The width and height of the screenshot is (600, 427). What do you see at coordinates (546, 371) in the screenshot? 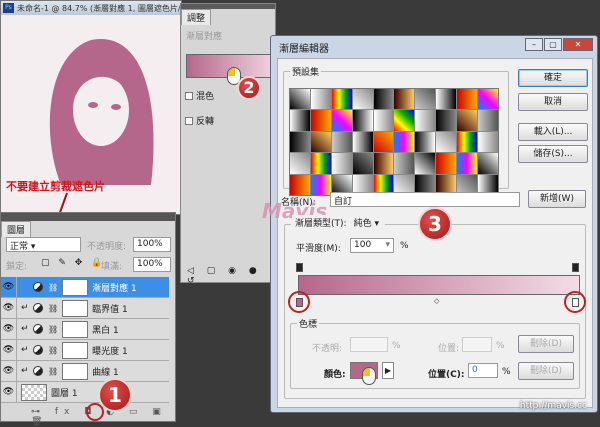
I see `delete-color-stop-button: 刪除(D)` at bounding box center [546, 371].